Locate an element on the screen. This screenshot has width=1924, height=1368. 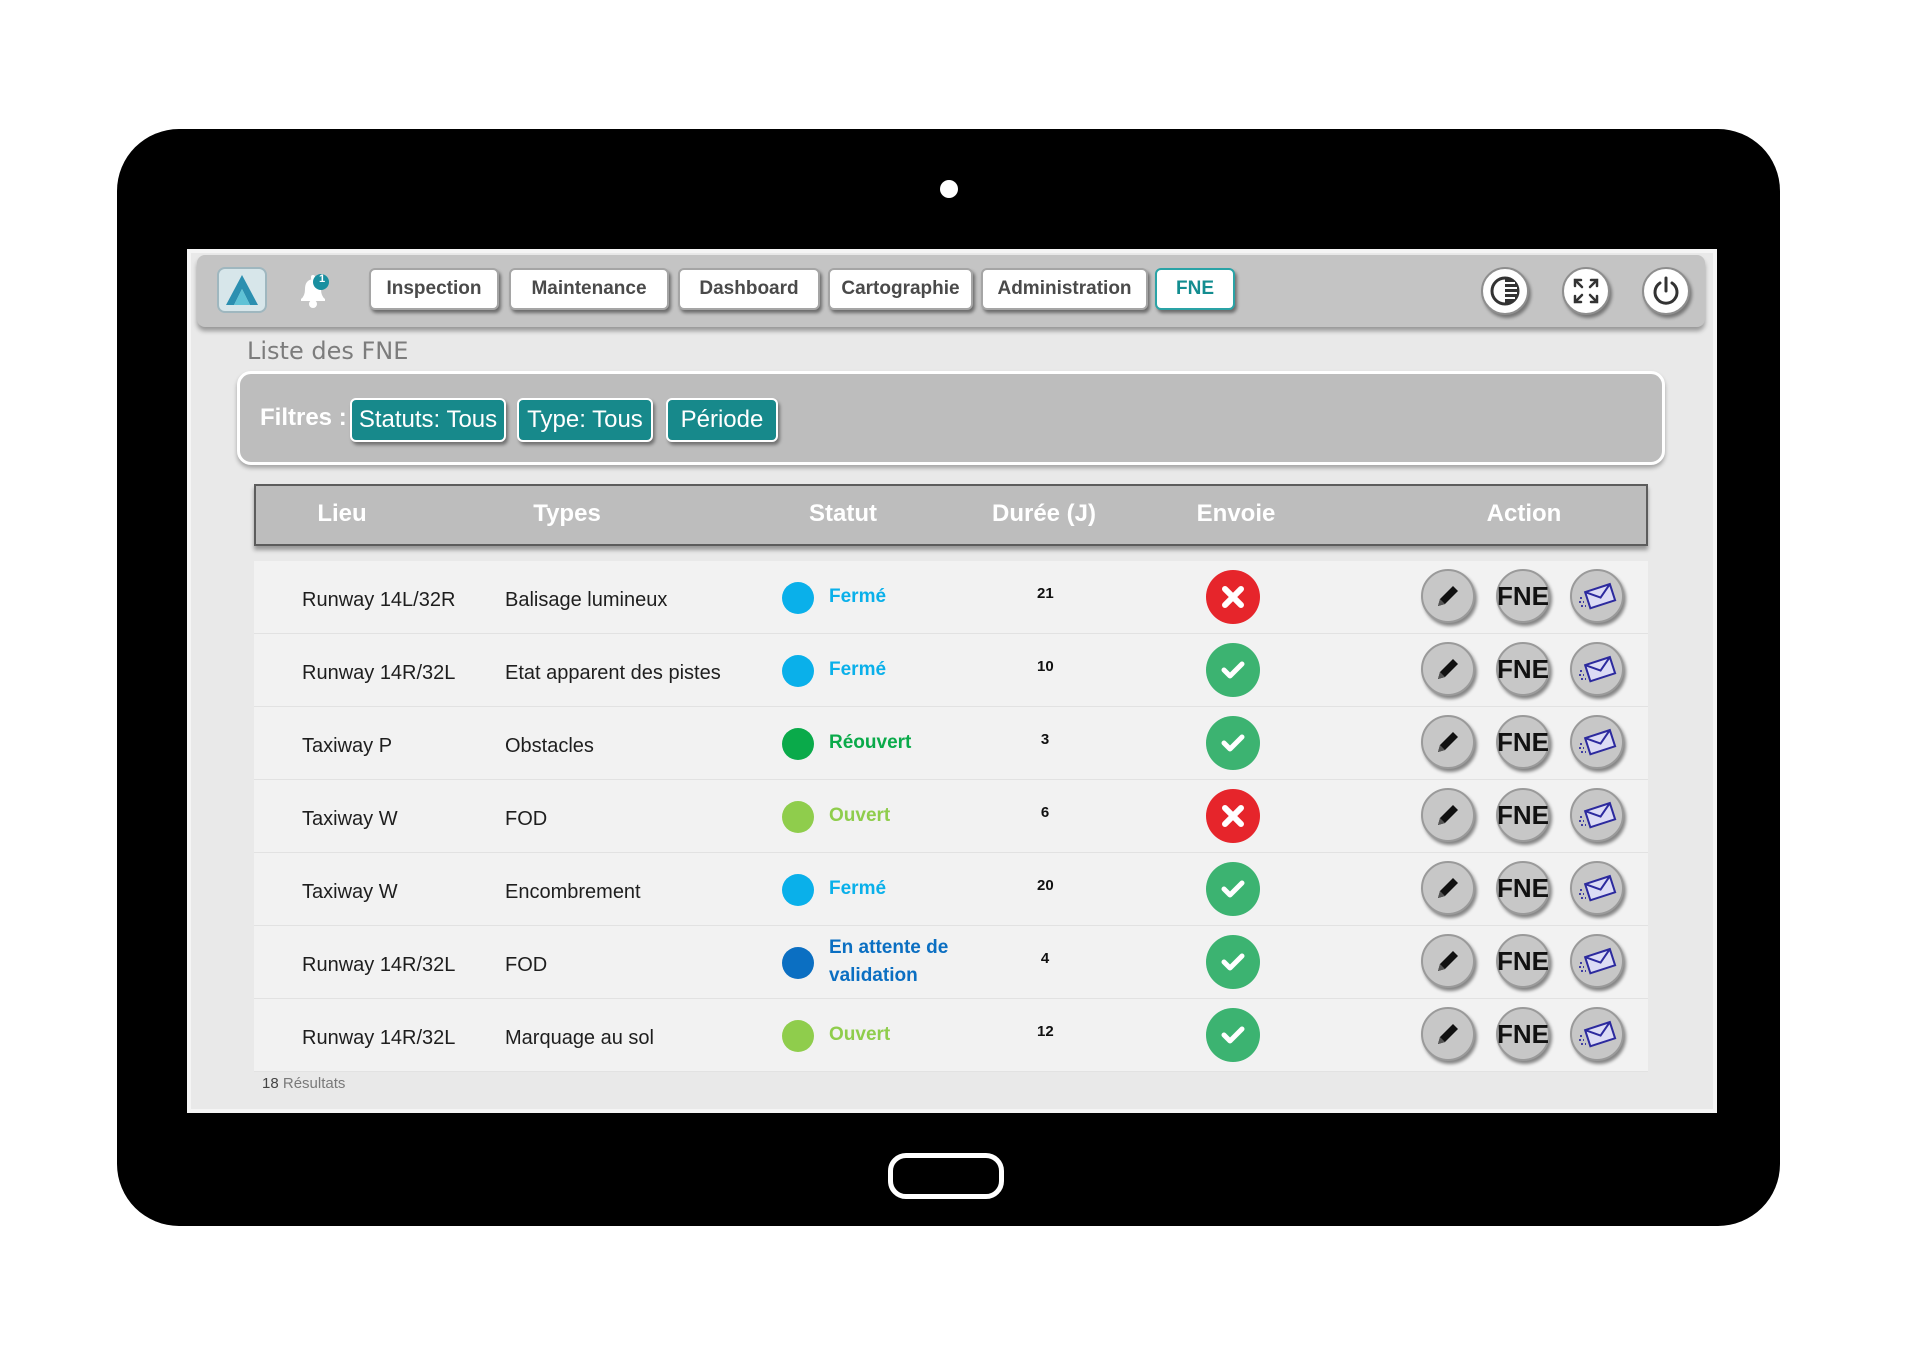
tab-cartographie: Cartographie is located at coordinates (900, 289).